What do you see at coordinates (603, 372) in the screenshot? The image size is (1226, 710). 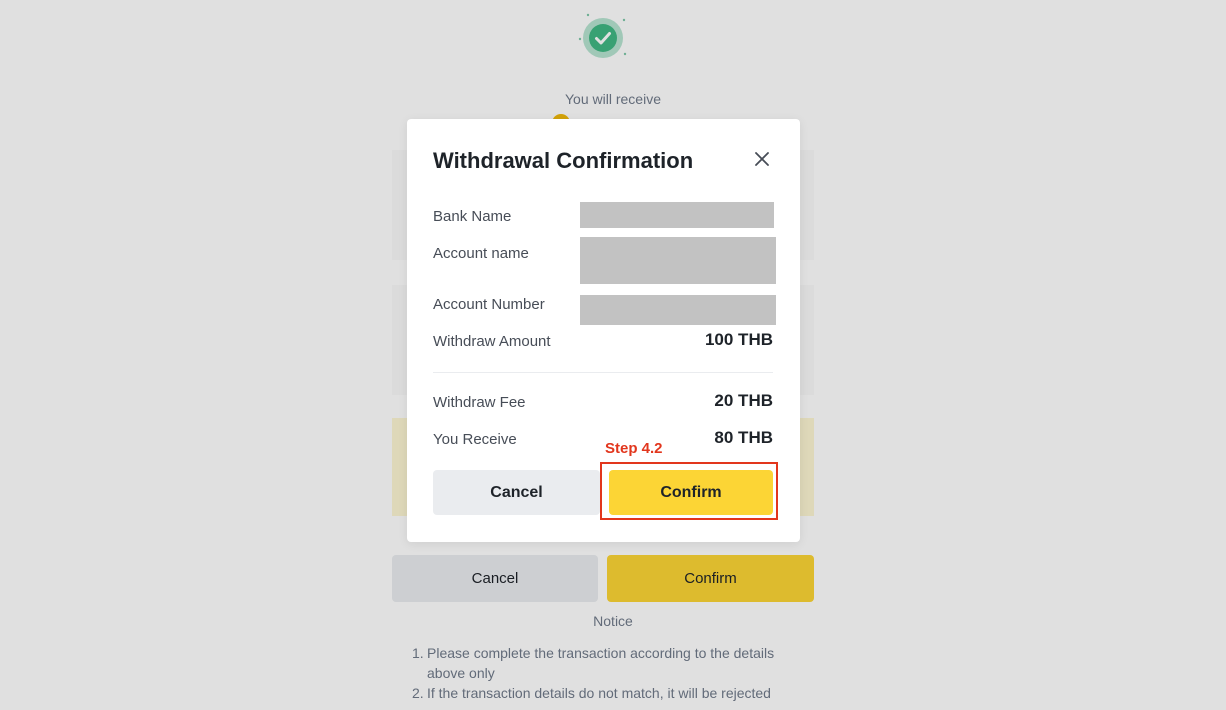 I see `divider` at bounding box center [603, 372].